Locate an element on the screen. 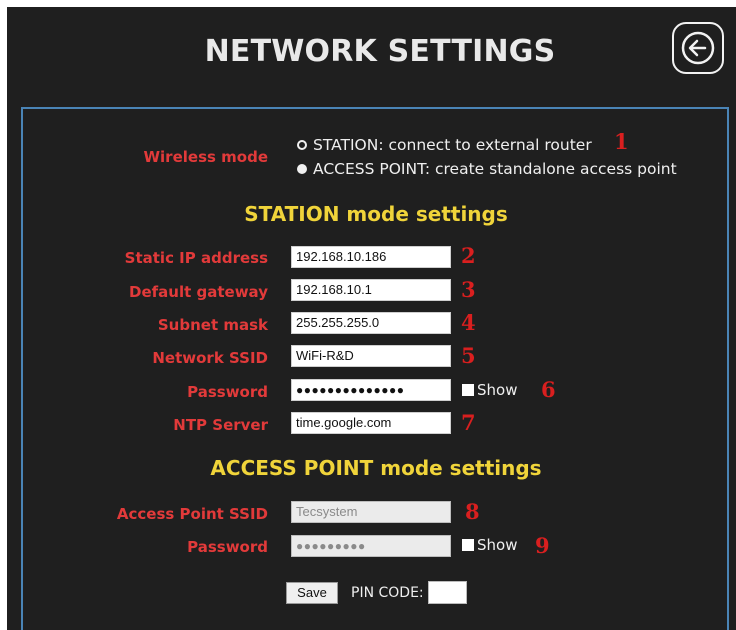 Image resolution: width=736 pixels, height=630 pixels. static-ip-input: 192.168.10.186 is located at coordinates (371, 257).